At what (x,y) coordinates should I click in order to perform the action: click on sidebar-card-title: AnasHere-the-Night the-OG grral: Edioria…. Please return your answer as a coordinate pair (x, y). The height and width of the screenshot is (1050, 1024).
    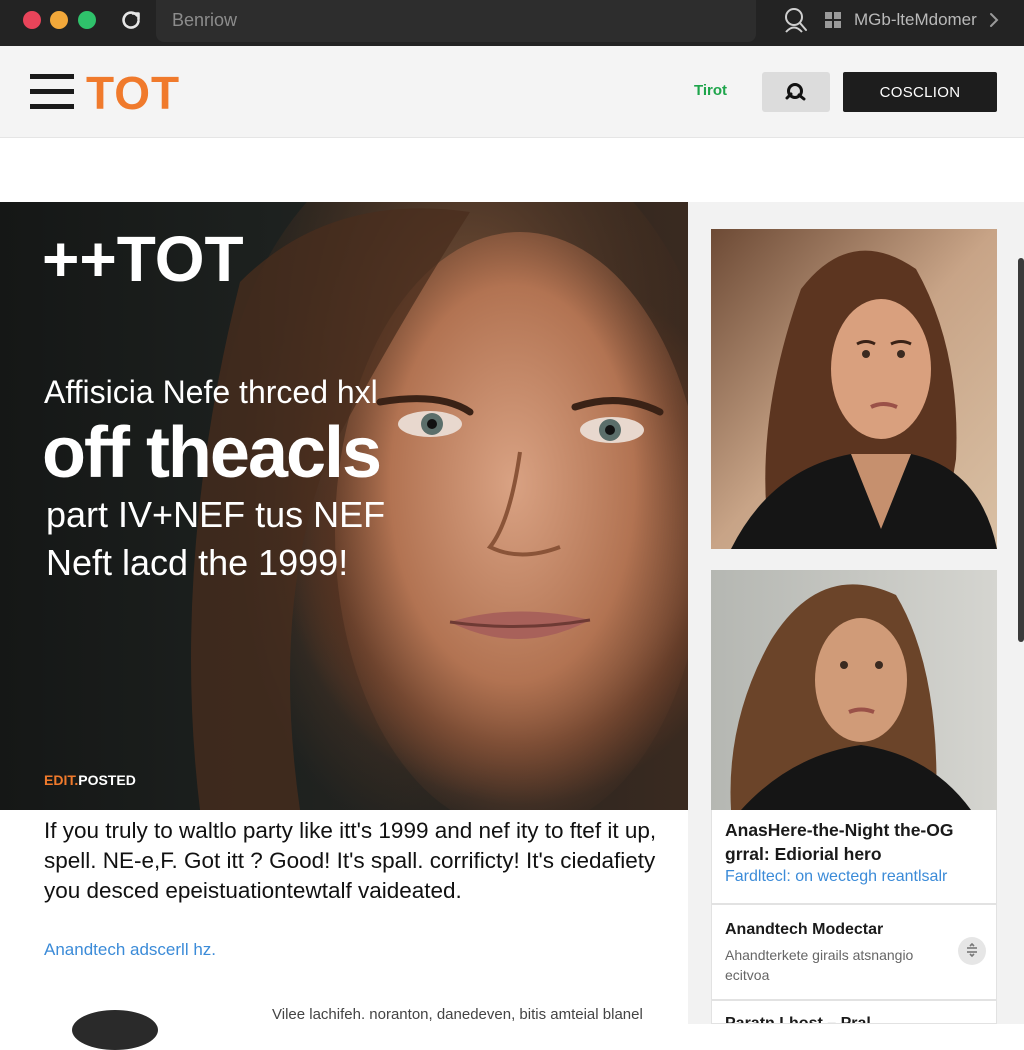
    Looking at the image, I should click on (860, 842).